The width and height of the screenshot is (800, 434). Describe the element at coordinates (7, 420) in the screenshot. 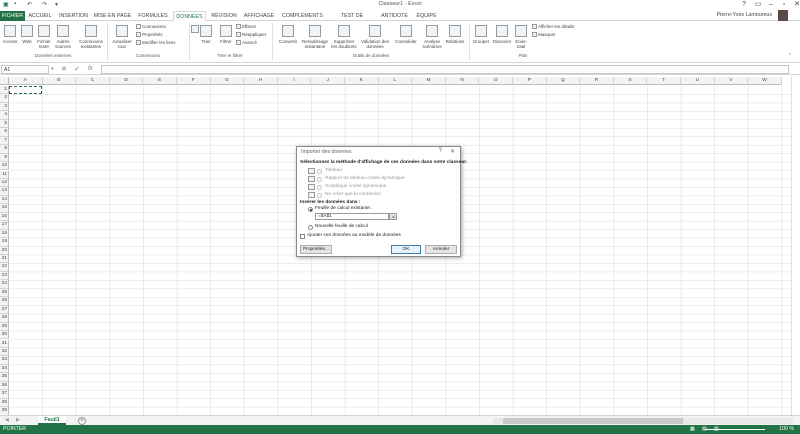

I see `prev-sheet-icon: ◀` at that location.